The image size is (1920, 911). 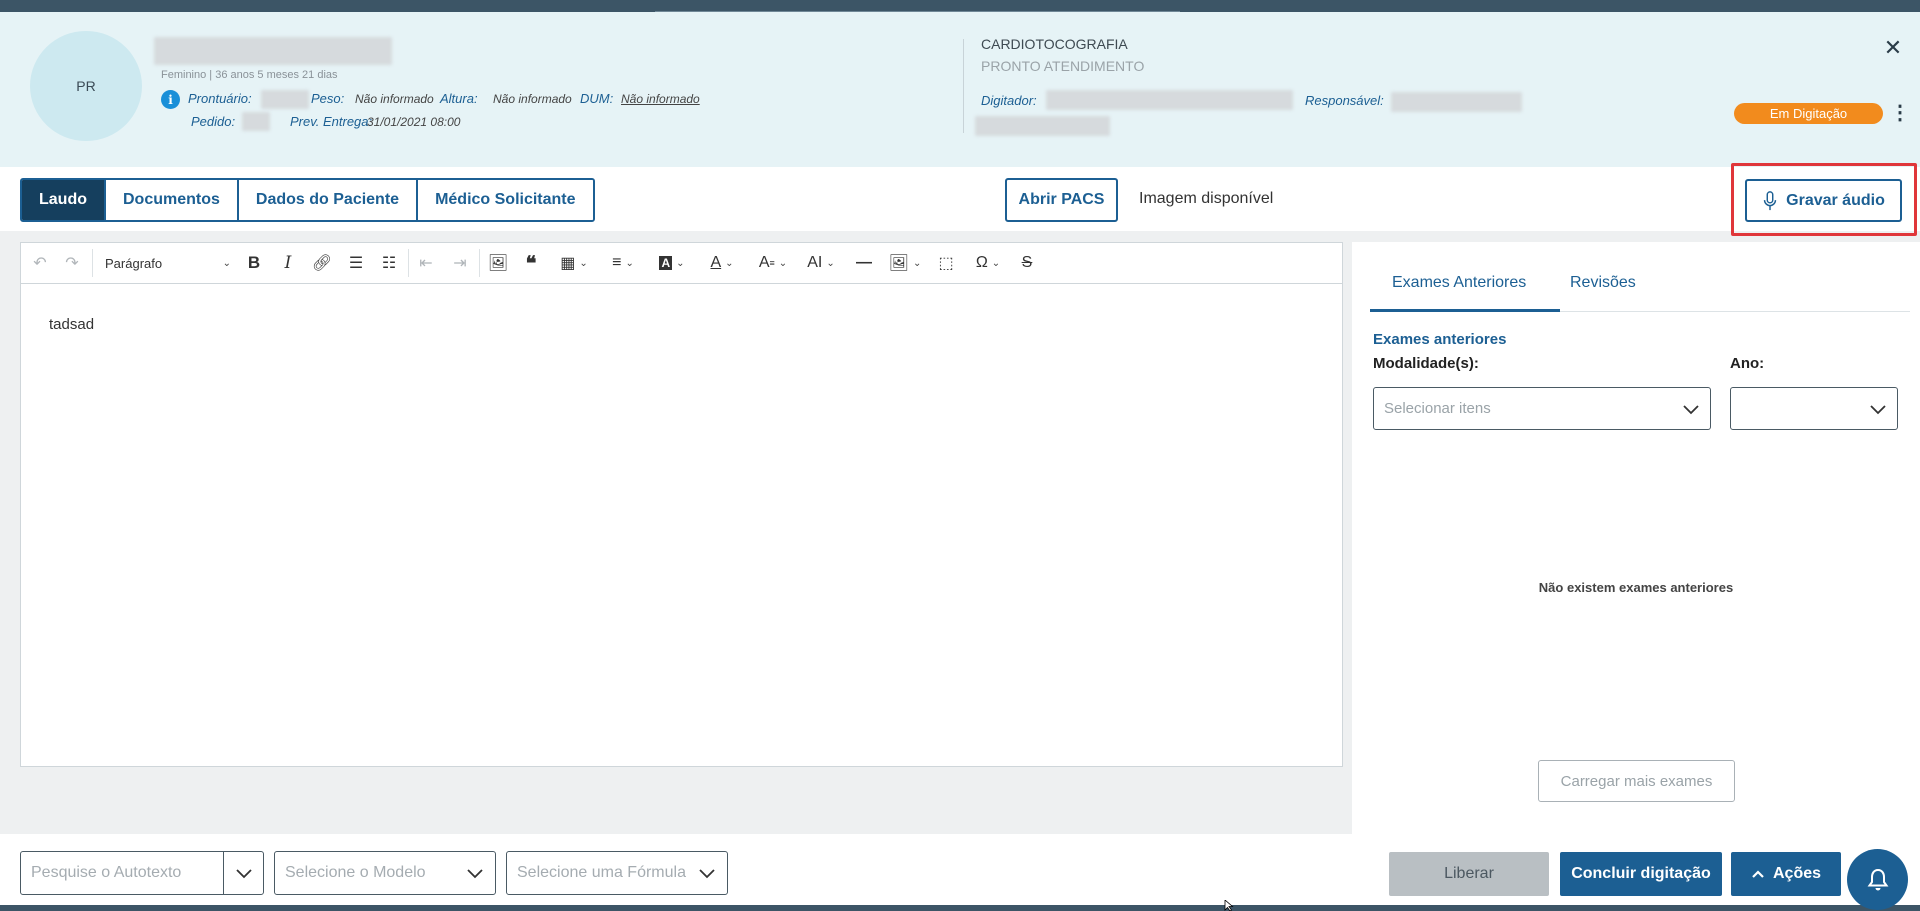 What do you see at coordinates (1900, 114) in the screenshot?
I see `more-options-icon: ⋮` at bounding box center [1900, 114].